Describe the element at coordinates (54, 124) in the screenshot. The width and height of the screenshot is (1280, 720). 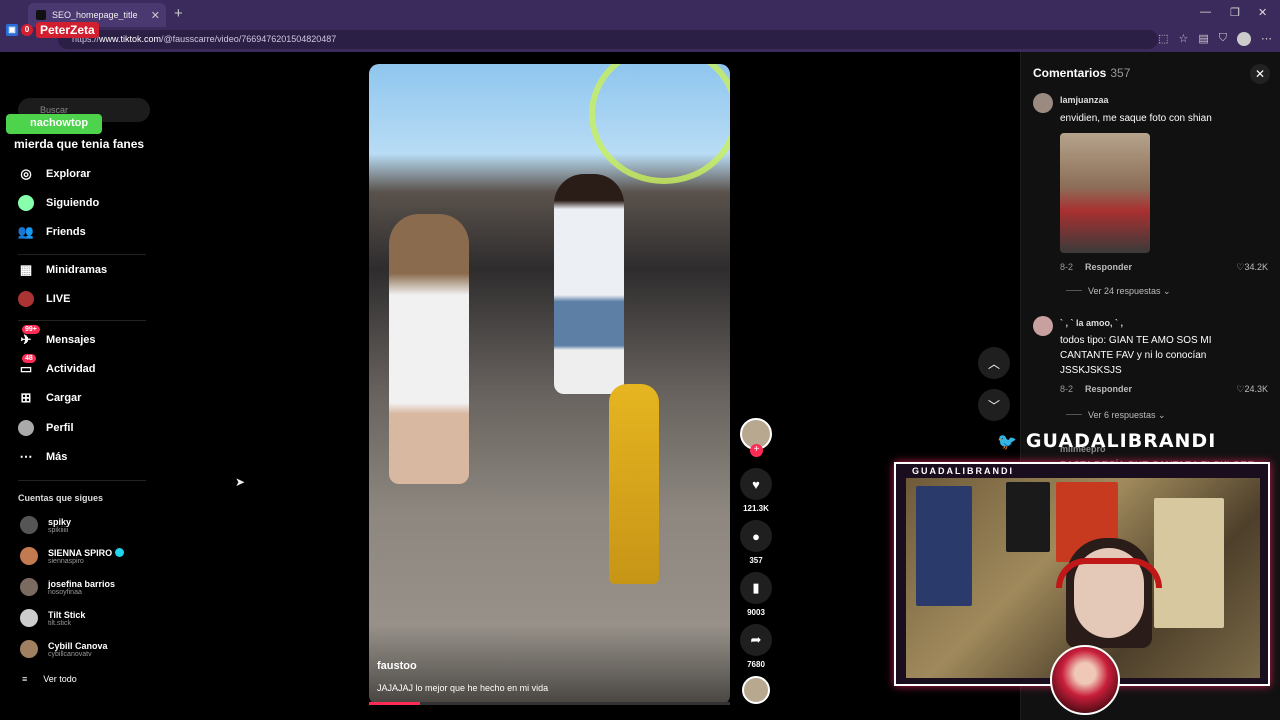
I see `chat-user-tag: nachowtop` at that location.